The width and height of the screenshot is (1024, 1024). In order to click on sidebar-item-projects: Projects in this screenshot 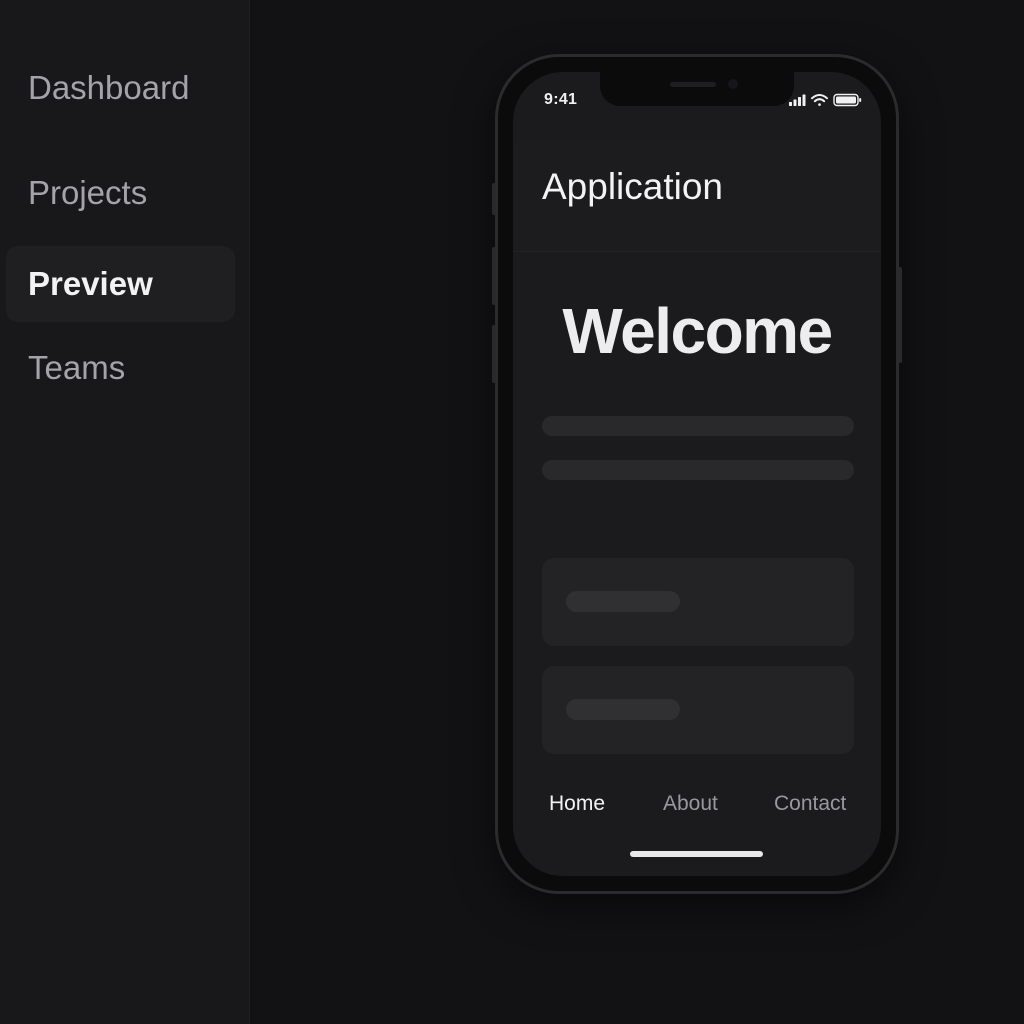, I will do `click(120, 193)`.